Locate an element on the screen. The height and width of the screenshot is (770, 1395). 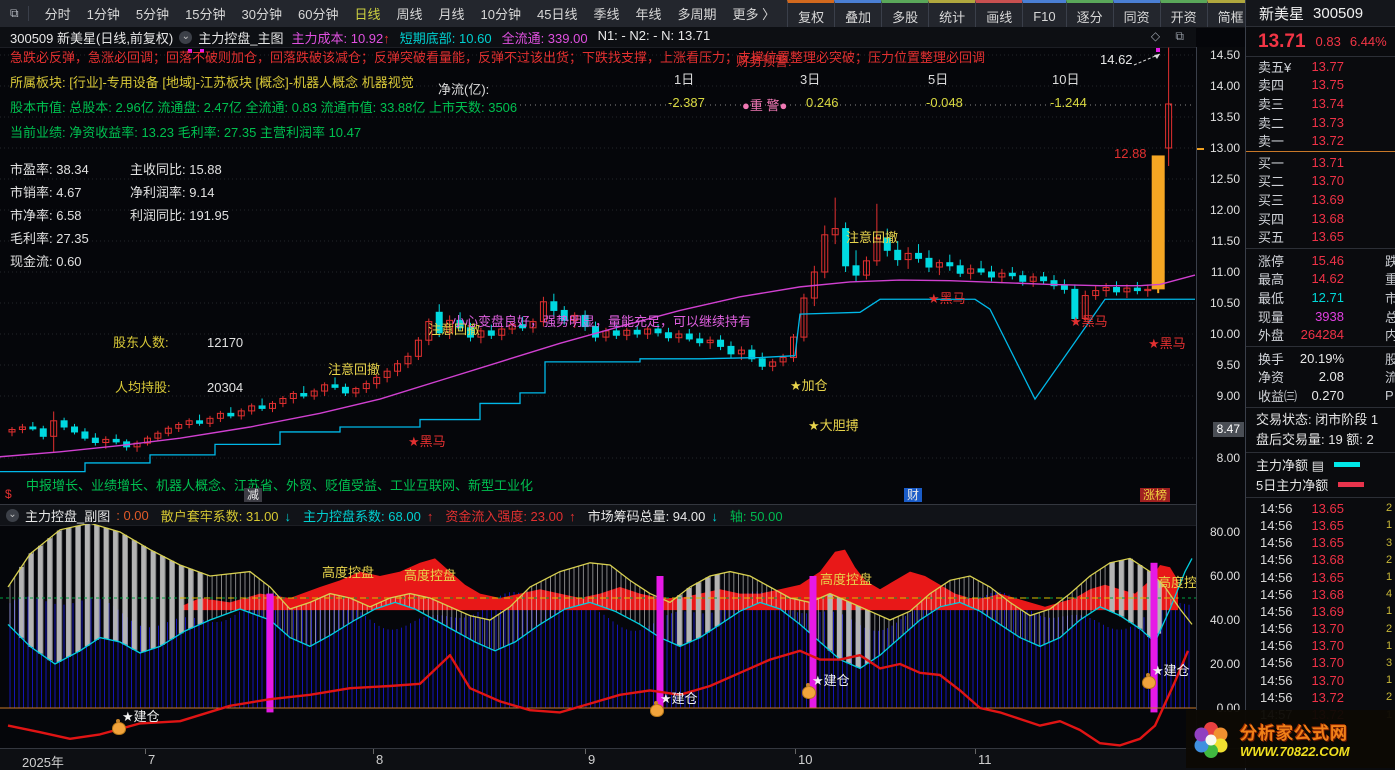
buy-signal-label-2: ★建仓 is located at coordinates (831, 680).